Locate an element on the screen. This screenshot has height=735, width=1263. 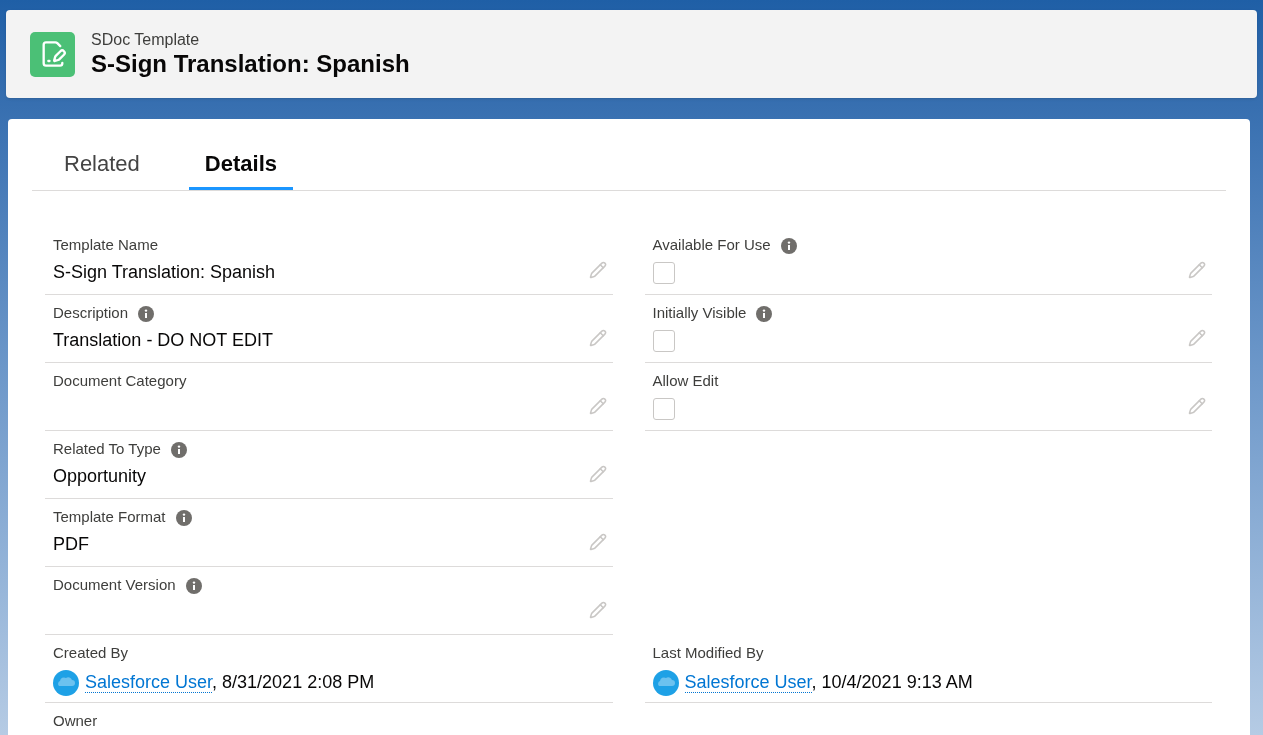
tab: Details is located at coordinates (240, 165).